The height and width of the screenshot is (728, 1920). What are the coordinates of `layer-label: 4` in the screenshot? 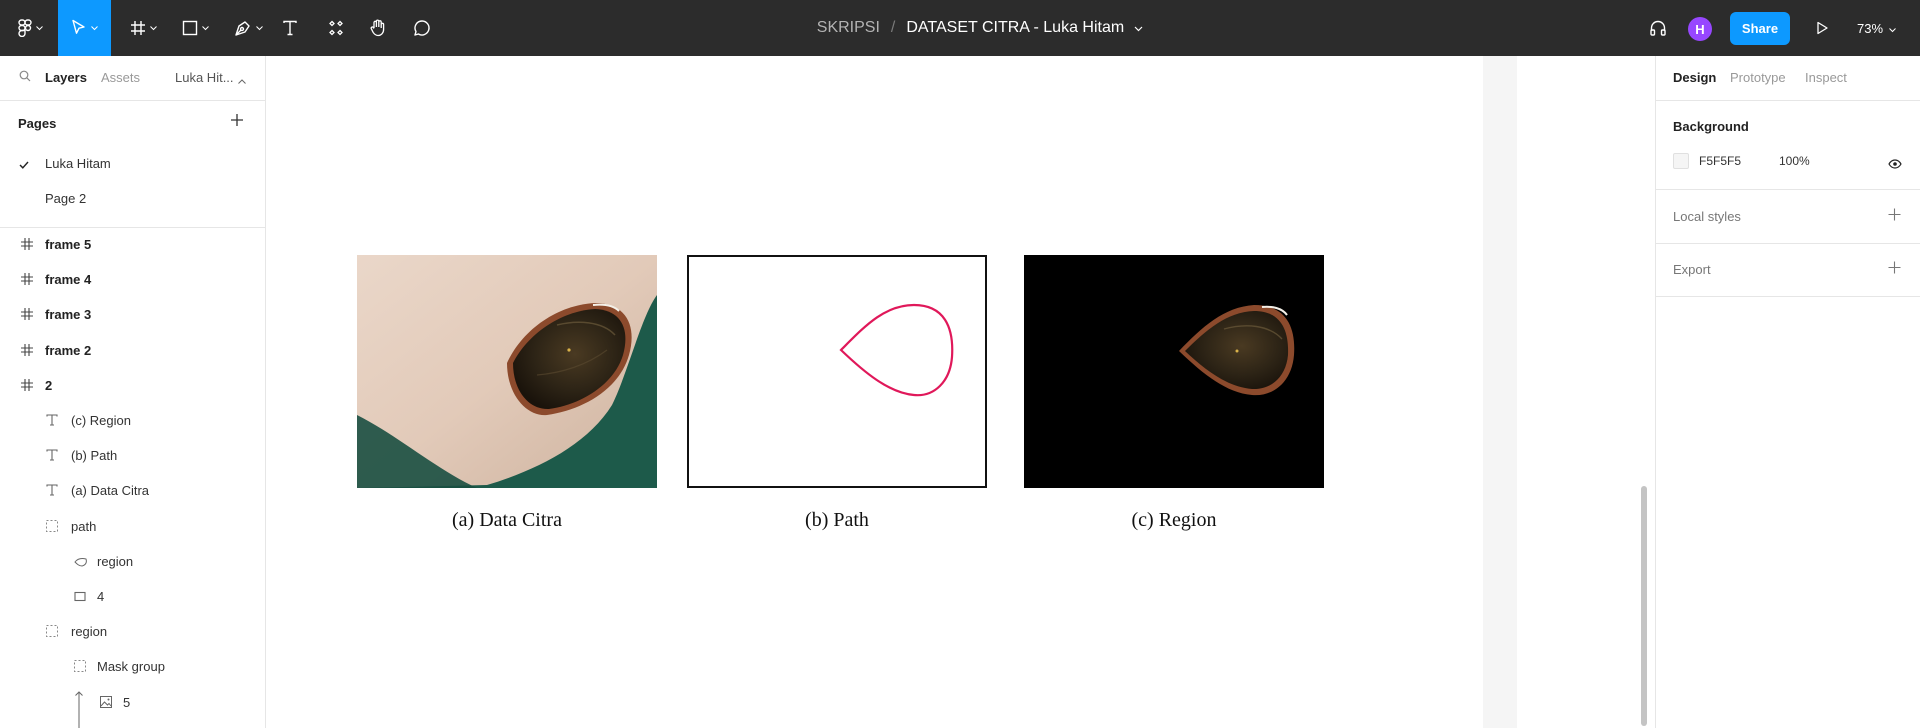 It's located at (101, 596).